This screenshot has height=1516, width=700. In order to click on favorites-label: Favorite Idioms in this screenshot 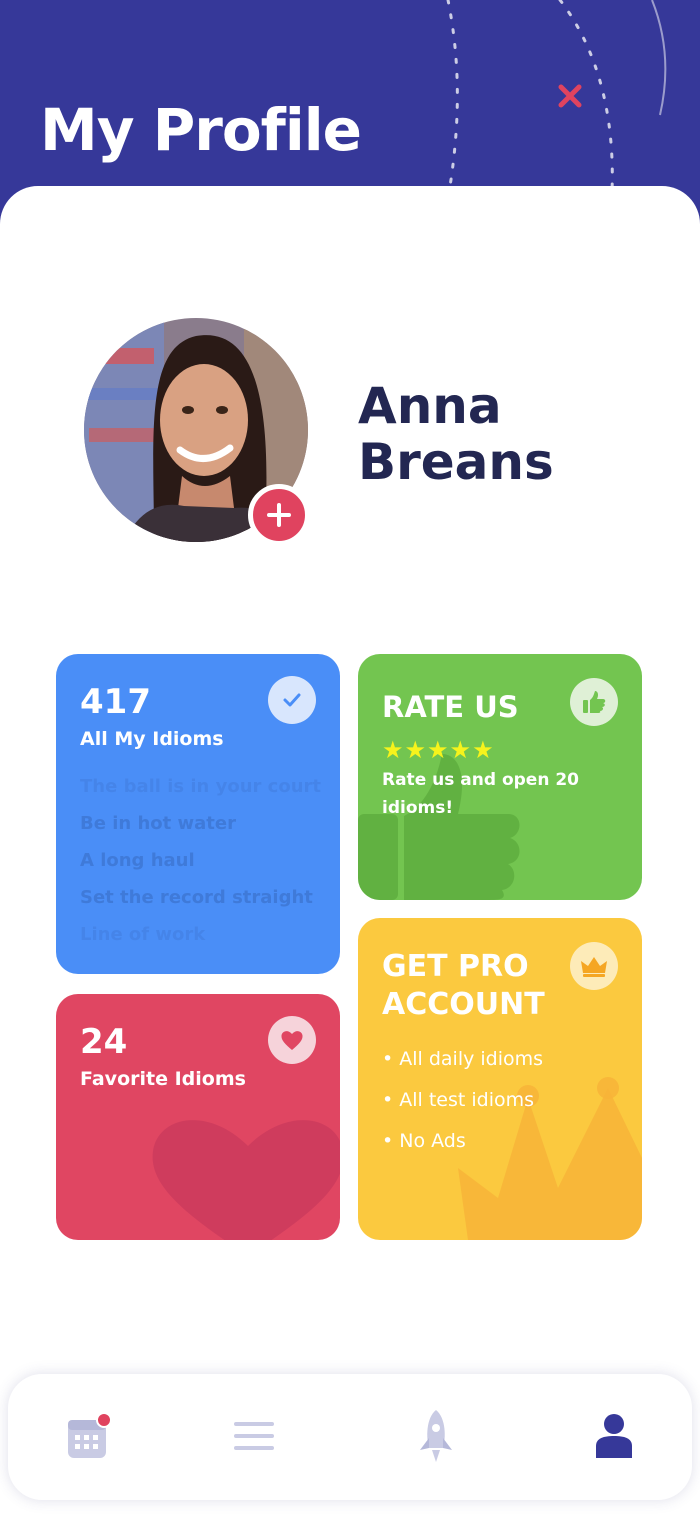, I will do `click(163, 1079)`.